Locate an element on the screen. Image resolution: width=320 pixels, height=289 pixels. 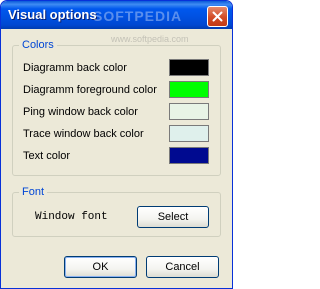
ping-window-back-color-swatch is located at coordinates (189, 111).